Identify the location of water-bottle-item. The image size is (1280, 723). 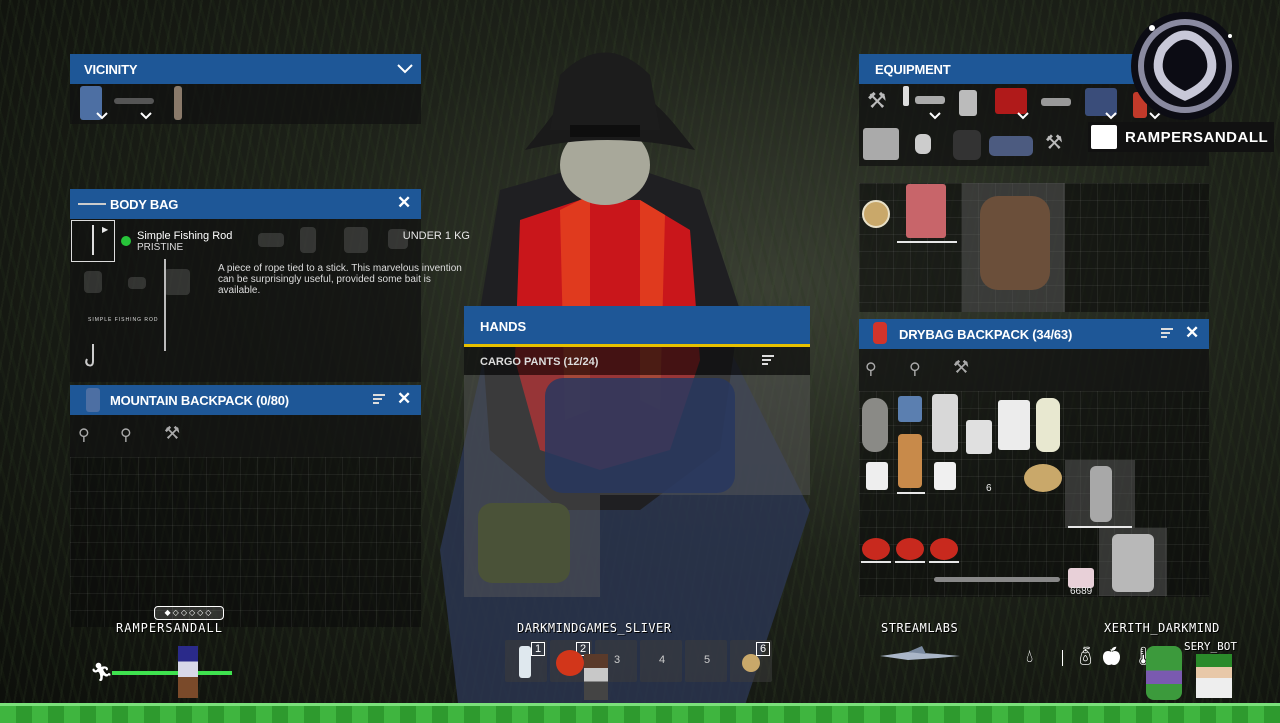
(525, 662).